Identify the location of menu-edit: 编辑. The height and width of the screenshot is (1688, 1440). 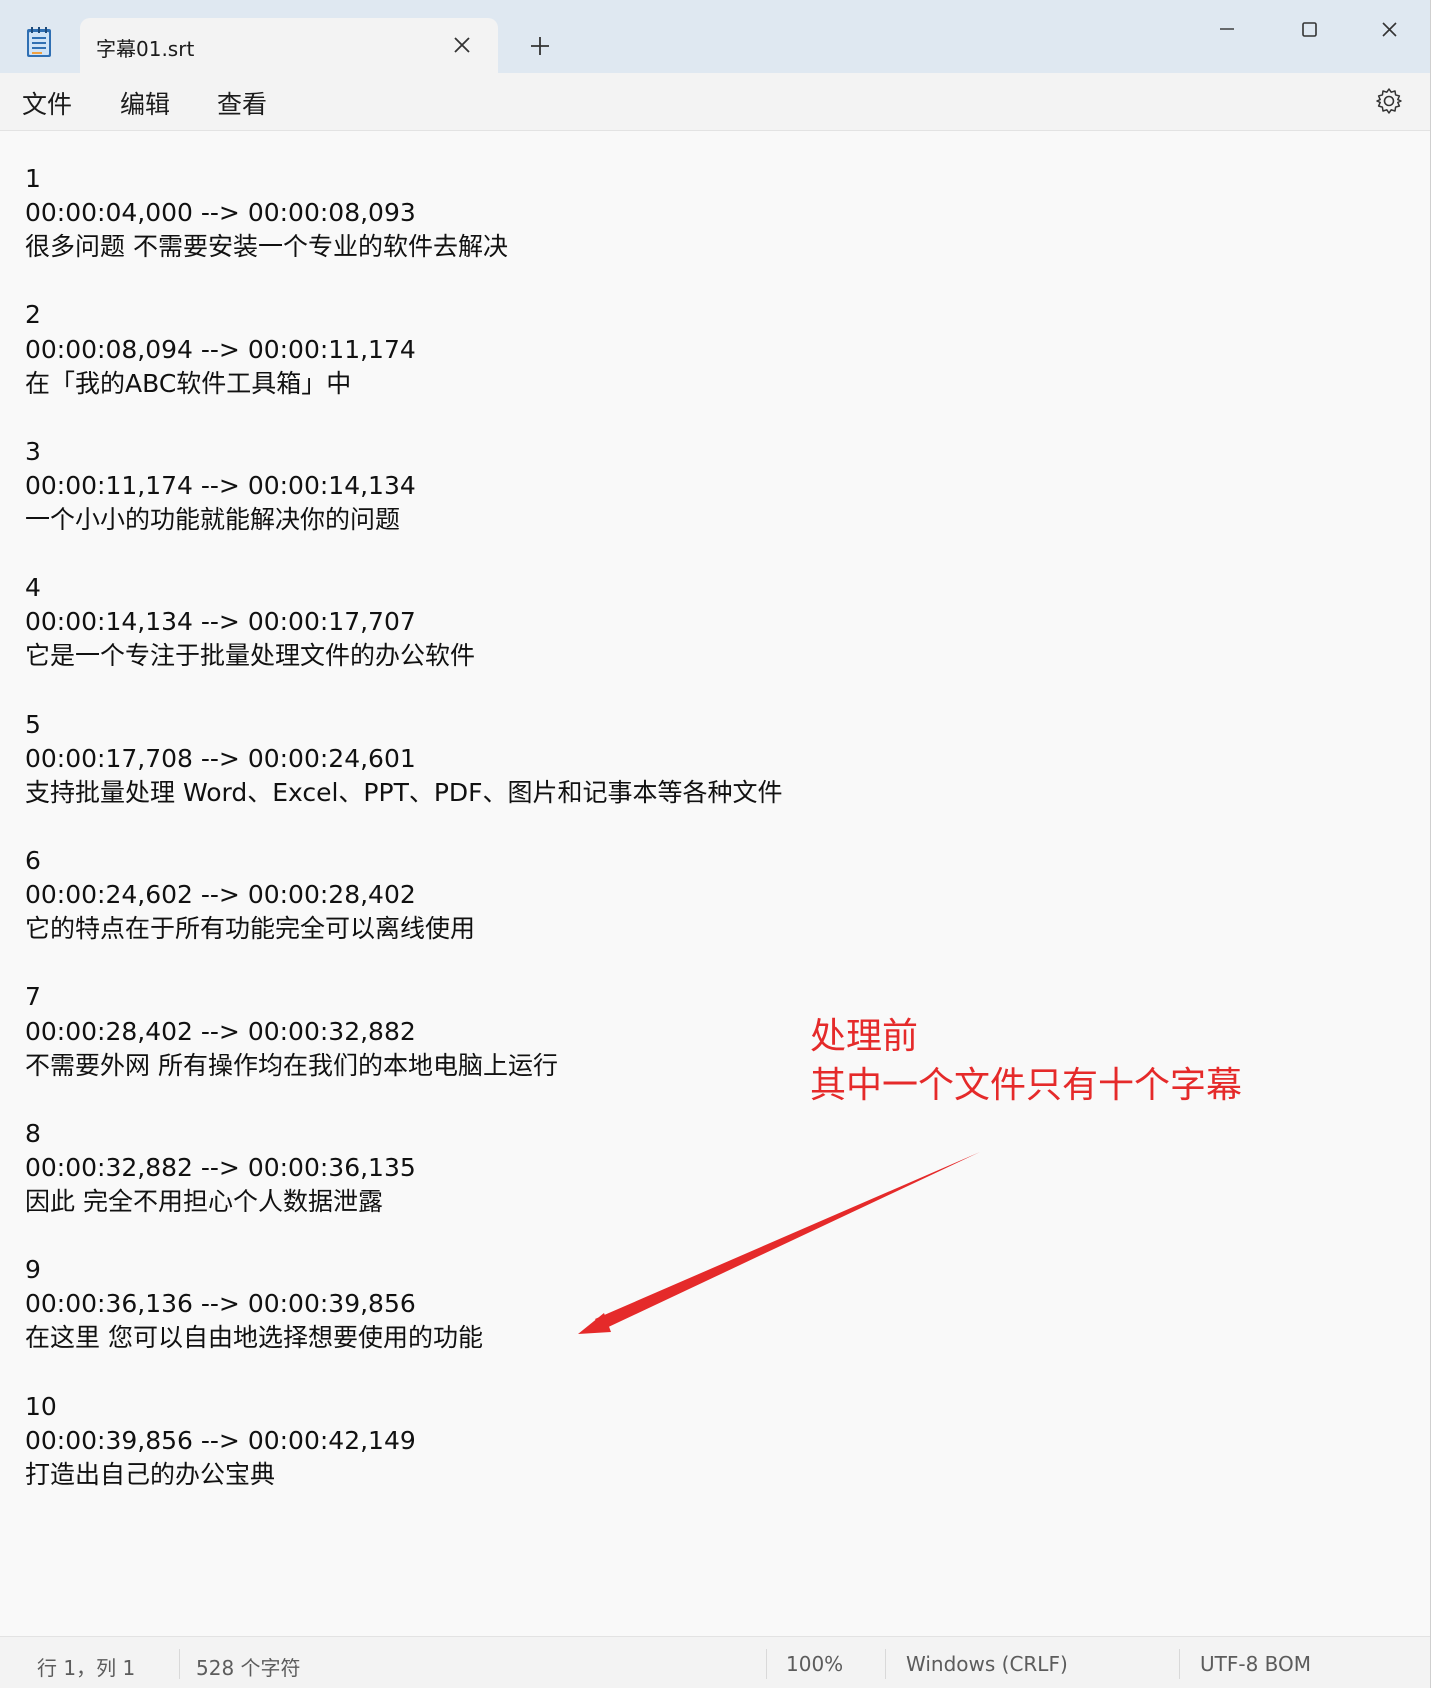
(145, 103).